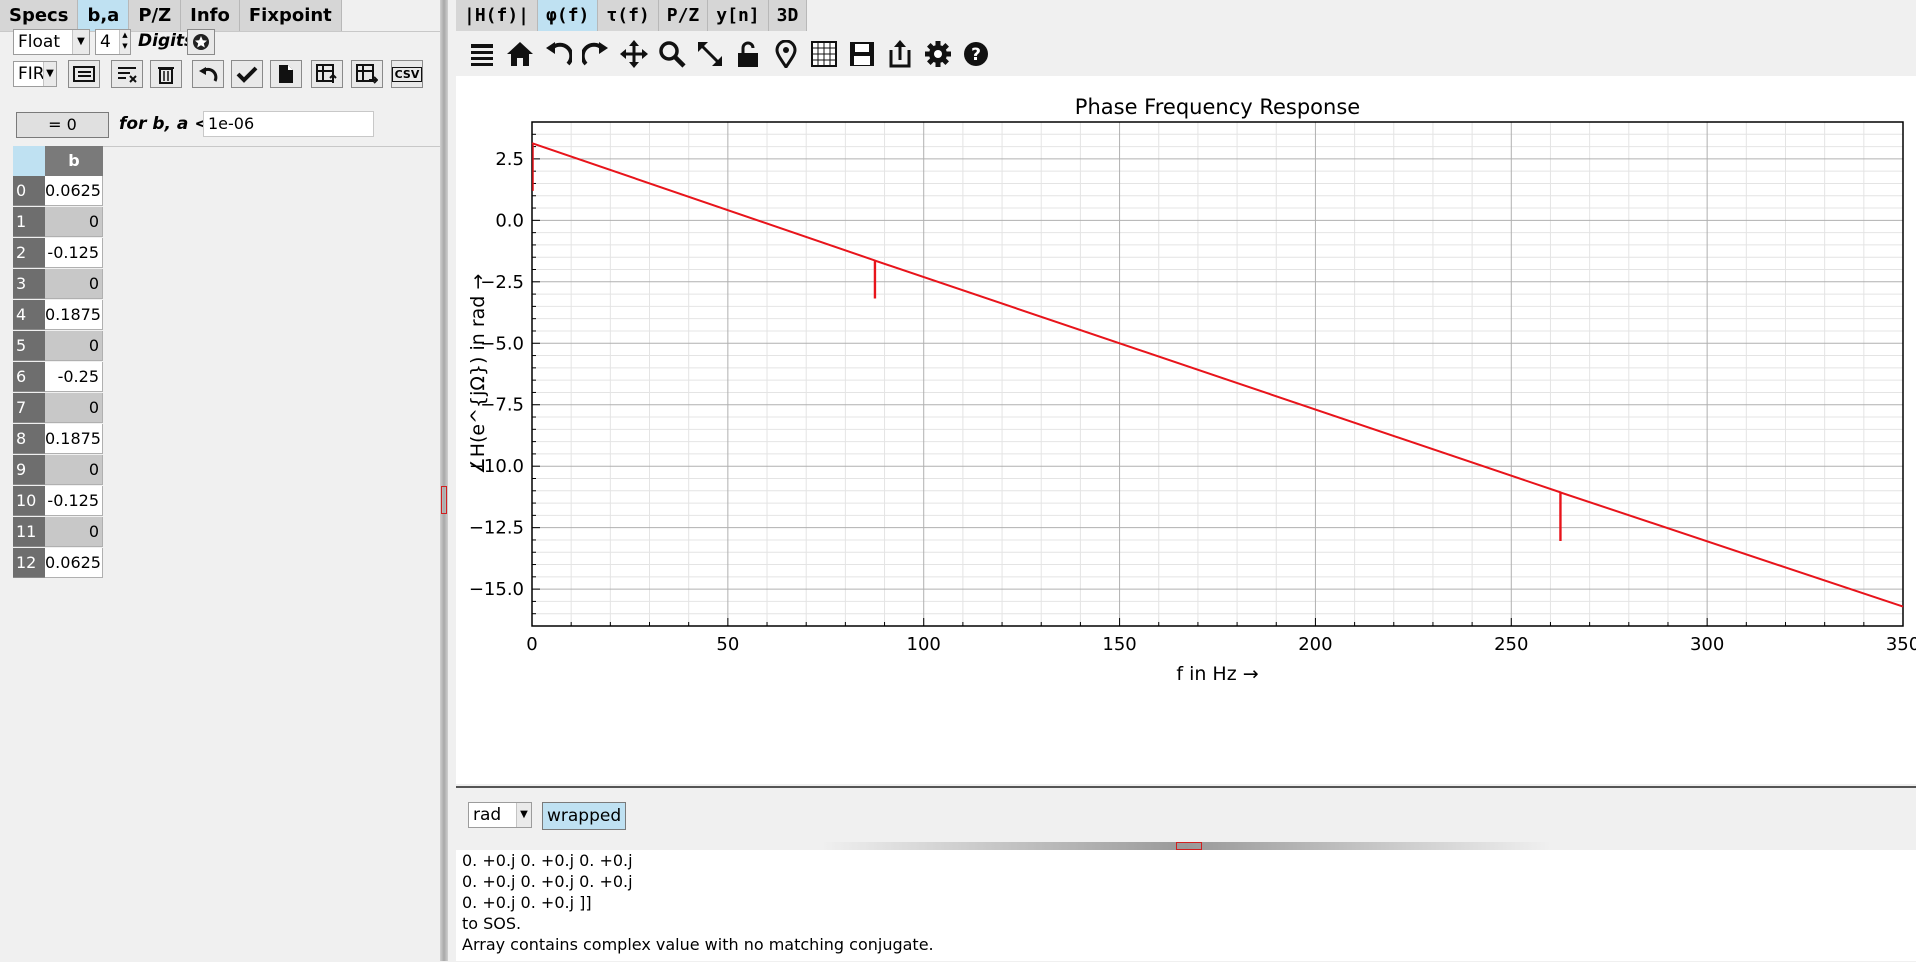 The image size is (1916, 962). What do you see at coordinates (113, 42) in the screenshot?
I see `digits-spinbox: 4 ▲ ▼` at bounding box center [113, 42].